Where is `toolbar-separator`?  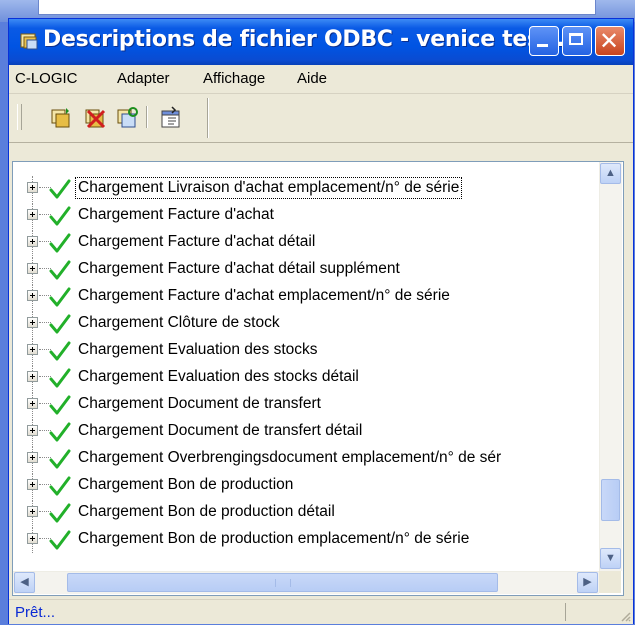 toolbar-separator is located at coordinates (147, 117).